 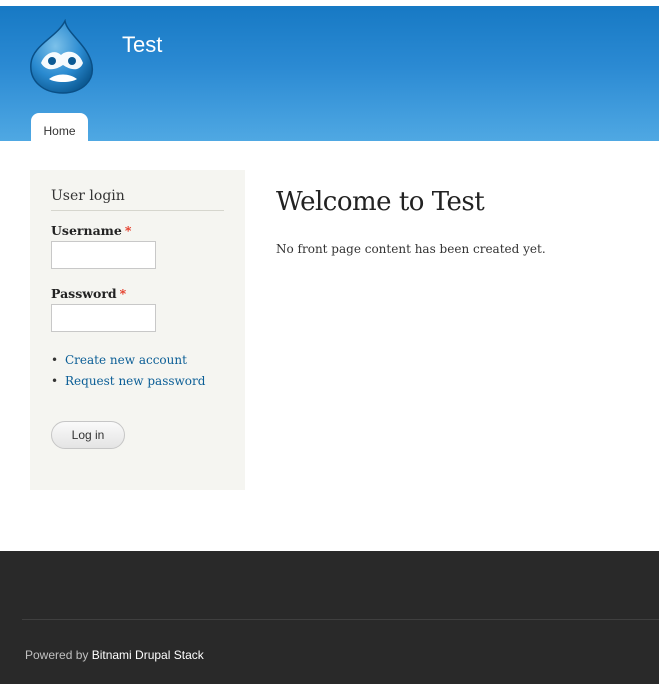 What do you see at coordinates (137, 199) in the screenshot?
I see `block-title: User login` at bounding box center [137, 199].